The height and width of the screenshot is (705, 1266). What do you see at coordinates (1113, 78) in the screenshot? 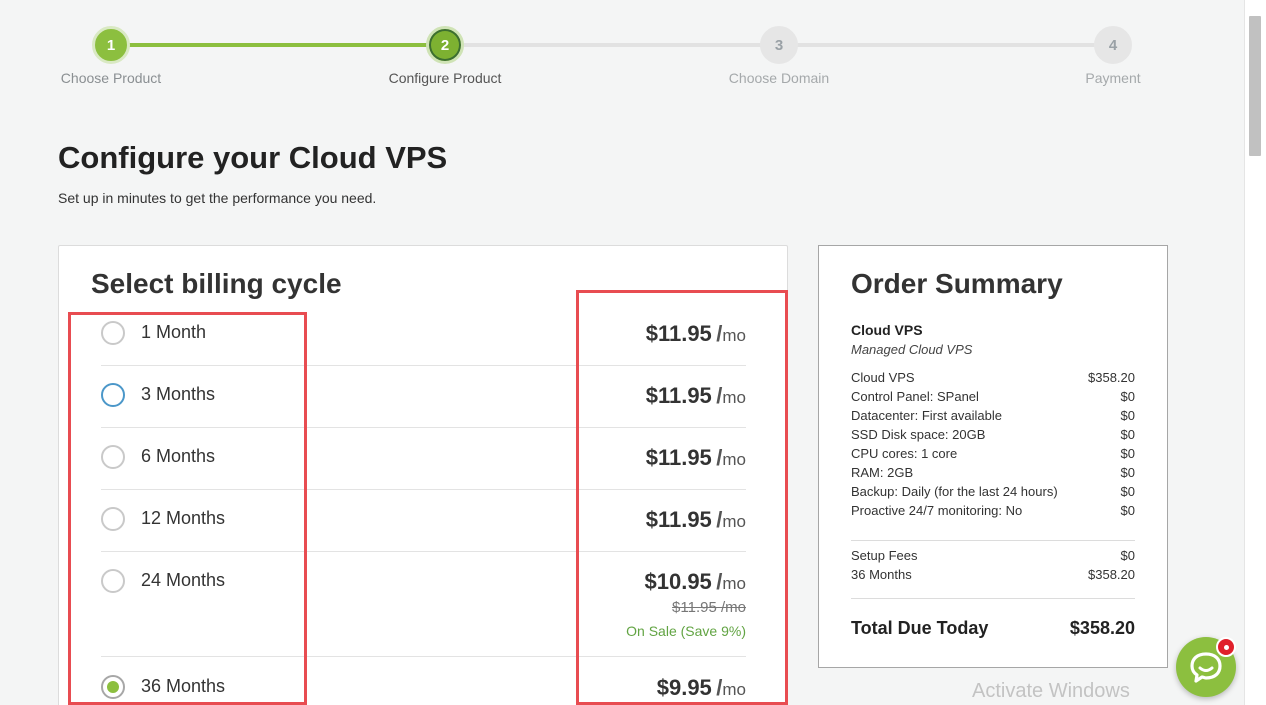
I see `step-label: Payment` at bounding box center [1113, 78].